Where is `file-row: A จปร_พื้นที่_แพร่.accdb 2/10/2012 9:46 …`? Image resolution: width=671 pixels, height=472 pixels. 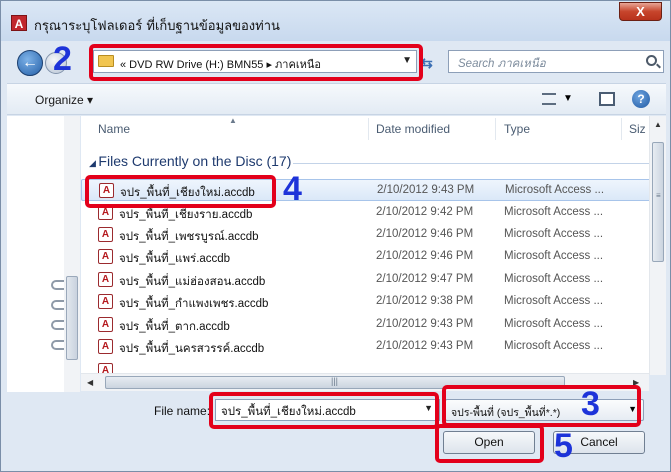
file-row: A จปร_พื้นที่_แพร่.accdb 2/10/2012 9:46 … is located at coordinates (367, 257).